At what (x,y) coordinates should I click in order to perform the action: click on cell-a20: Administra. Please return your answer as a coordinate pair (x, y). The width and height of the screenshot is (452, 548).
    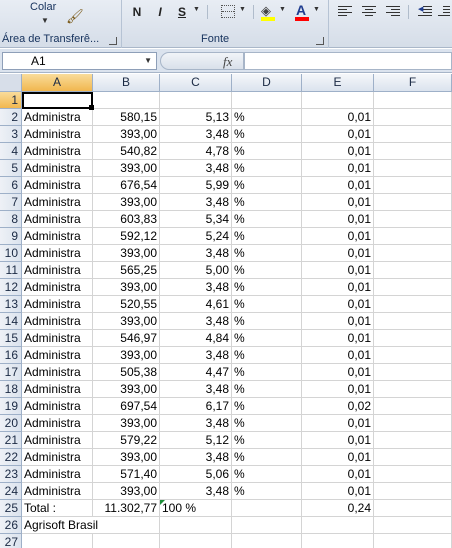
    Looking at the image, I should click on (57, 423).